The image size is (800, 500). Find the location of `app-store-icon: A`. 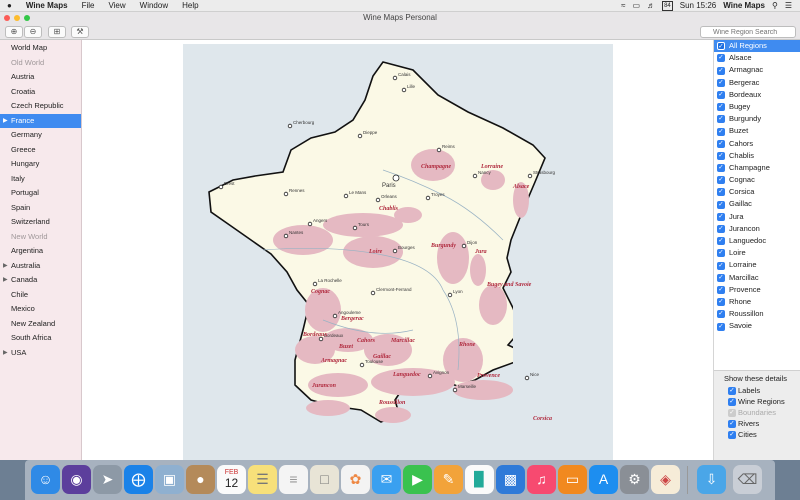

app-store-icon: A is located at coordinates (603, 479).